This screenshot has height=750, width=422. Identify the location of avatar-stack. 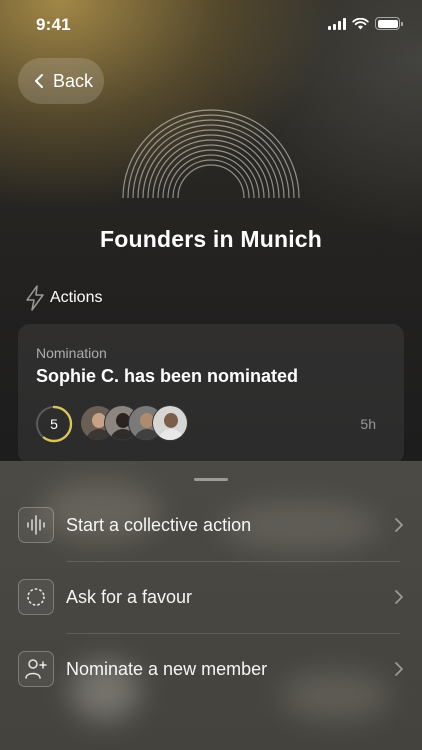
(135, 424).